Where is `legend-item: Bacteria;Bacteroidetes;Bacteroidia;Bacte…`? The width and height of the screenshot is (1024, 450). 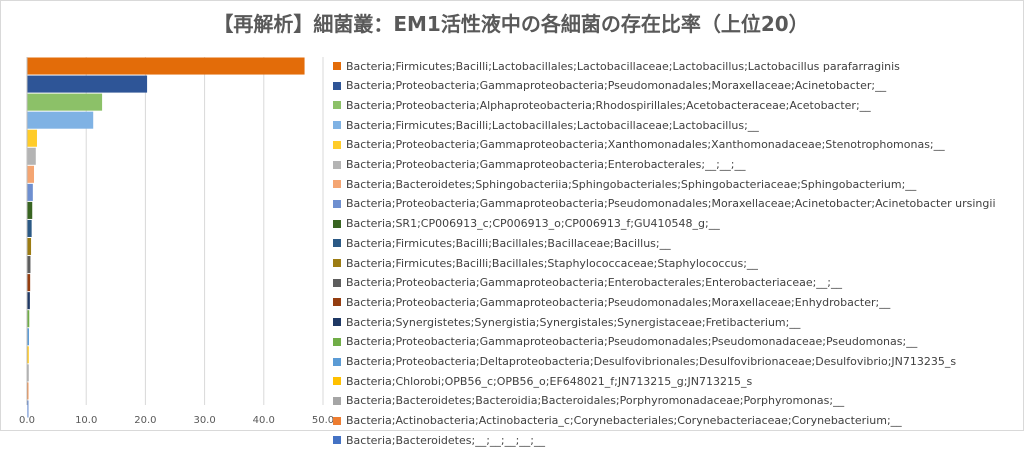
legend-item: Bacteria;Bacteroidetes;Bacteroidia;Bacte… is located at coordinates (588, 401).